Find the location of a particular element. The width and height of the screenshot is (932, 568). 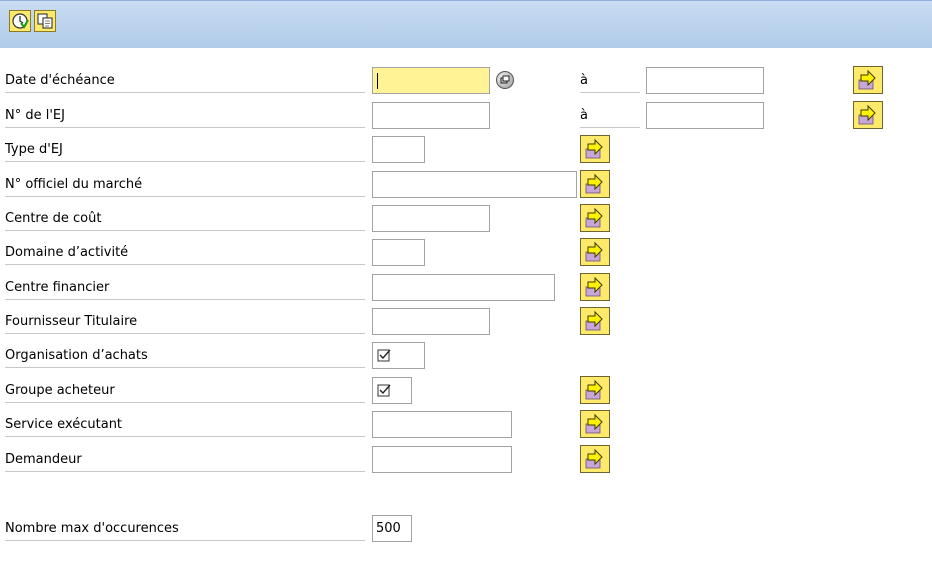

official-market-number-label: N° officiel du marché is located at coordinates (185, 184).